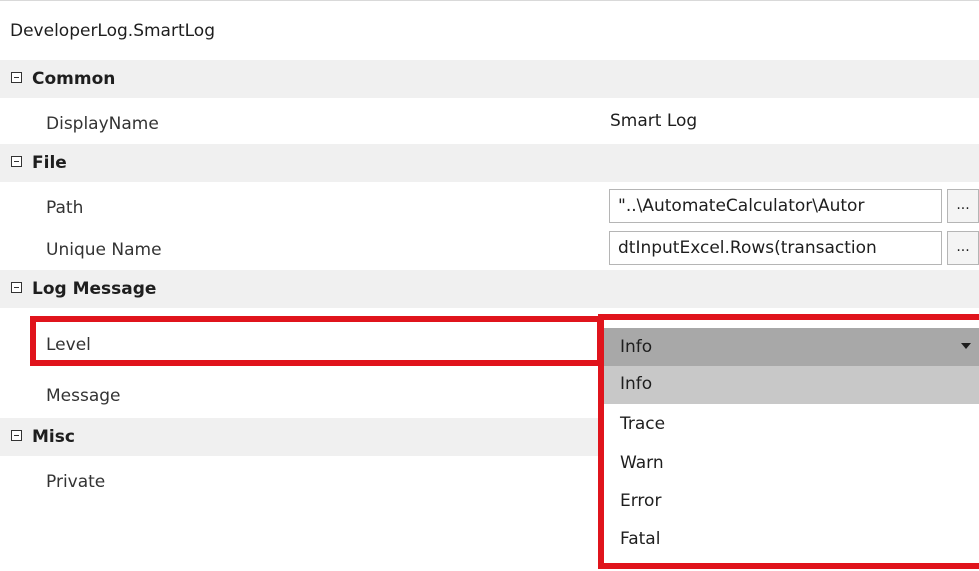  Describe the element at coordinates (316, 341) in the screenshot. I see `level-label-highlight` at that location.